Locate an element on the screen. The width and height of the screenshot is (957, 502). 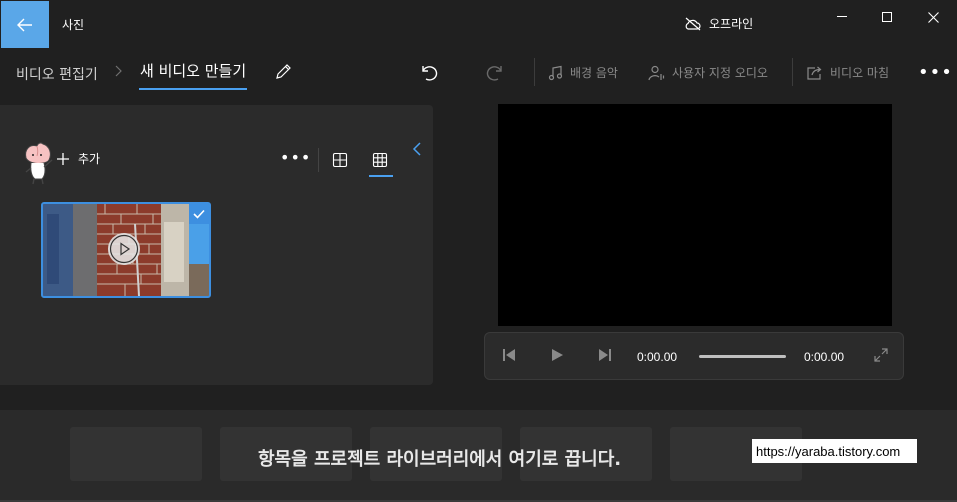
active-view-indicator is located at coordinates (381, 176).